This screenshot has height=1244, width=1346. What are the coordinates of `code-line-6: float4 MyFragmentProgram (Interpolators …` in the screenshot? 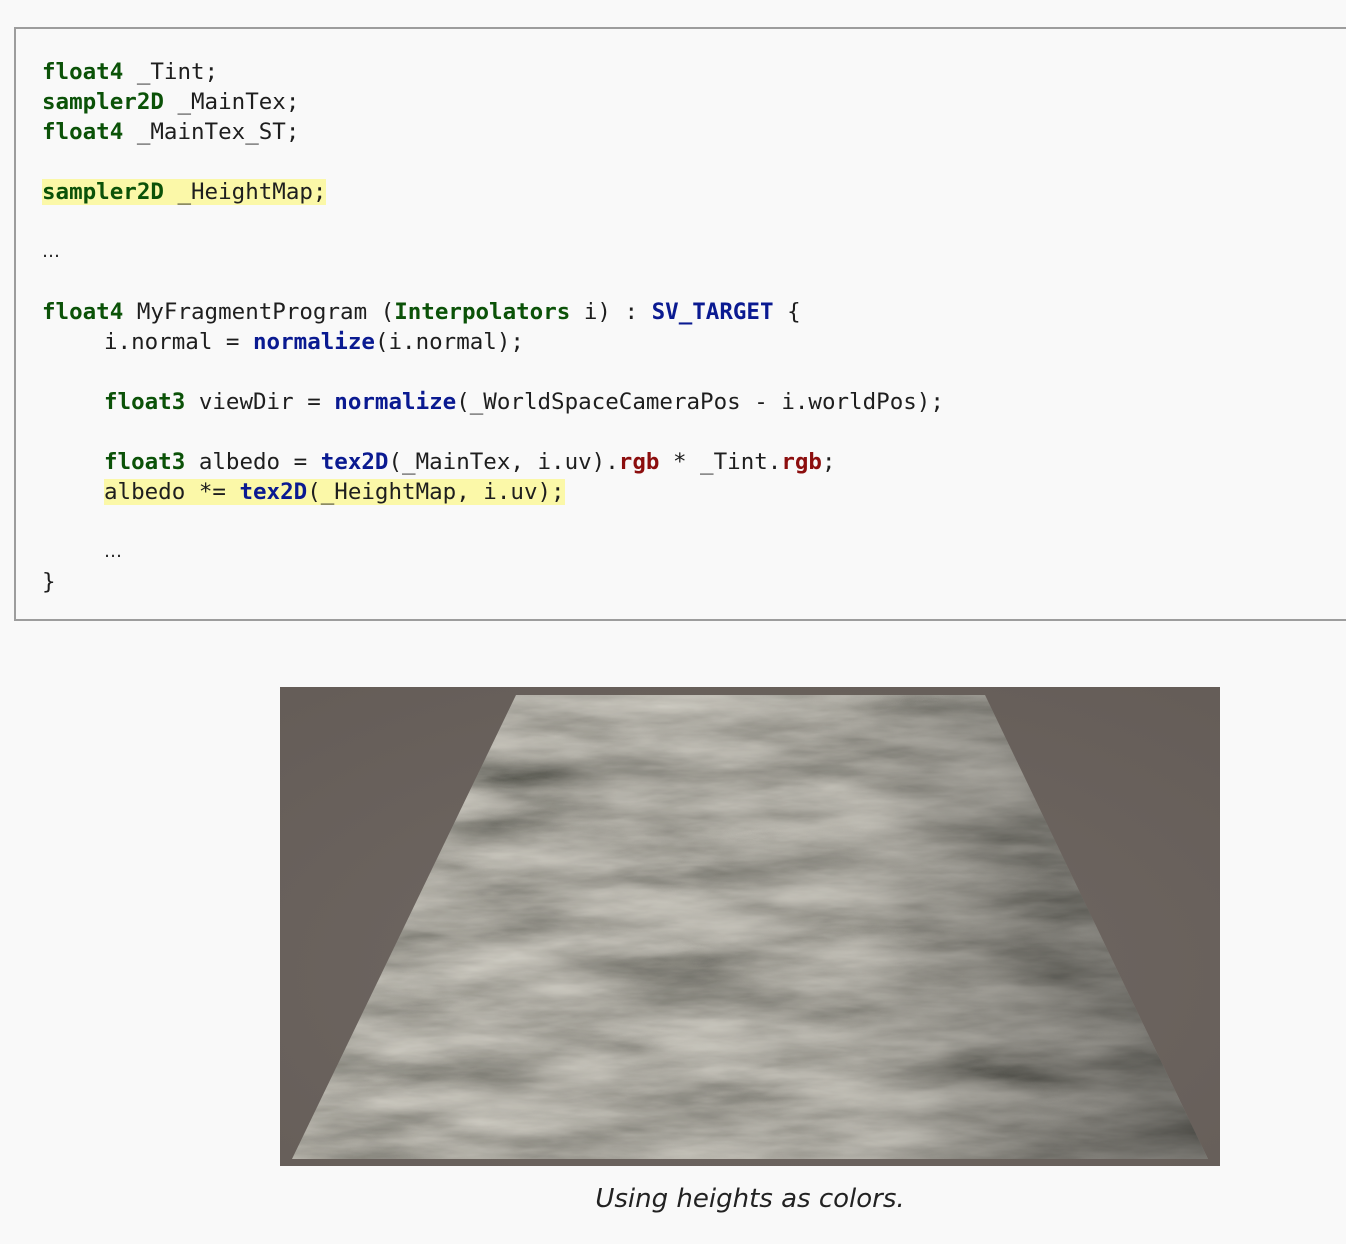 It's located at (421, 312).